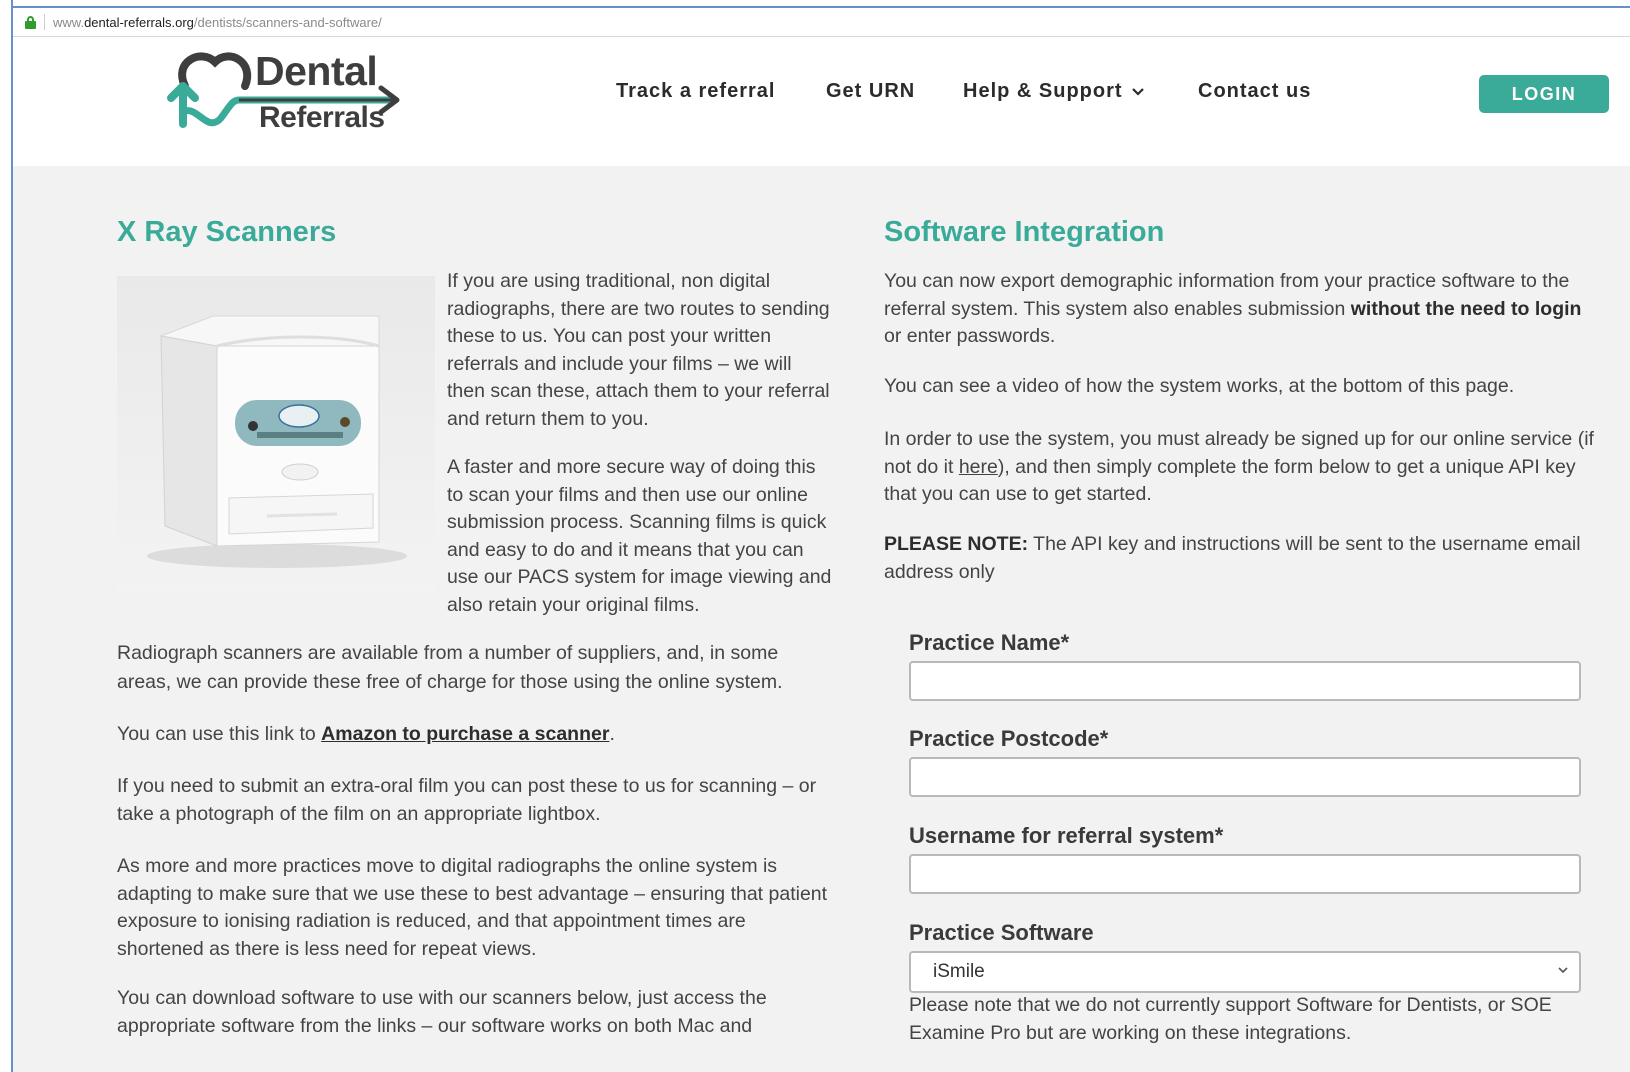  What do you see at coordinates (978, 467) in the screenshot?
I see `signup-here-link: here` at bounding box center [978, 467].